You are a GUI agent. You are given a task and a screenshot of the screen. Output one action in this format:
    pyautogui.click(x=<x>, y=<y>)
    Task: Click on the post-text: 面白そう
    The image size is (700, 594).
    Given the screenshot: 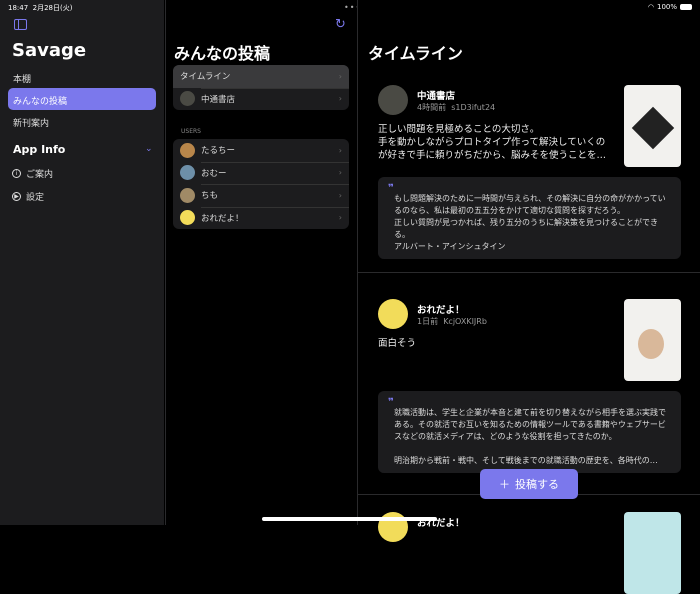 What is the action you would take?
    pyautogui.click(x=397, y=343)
    